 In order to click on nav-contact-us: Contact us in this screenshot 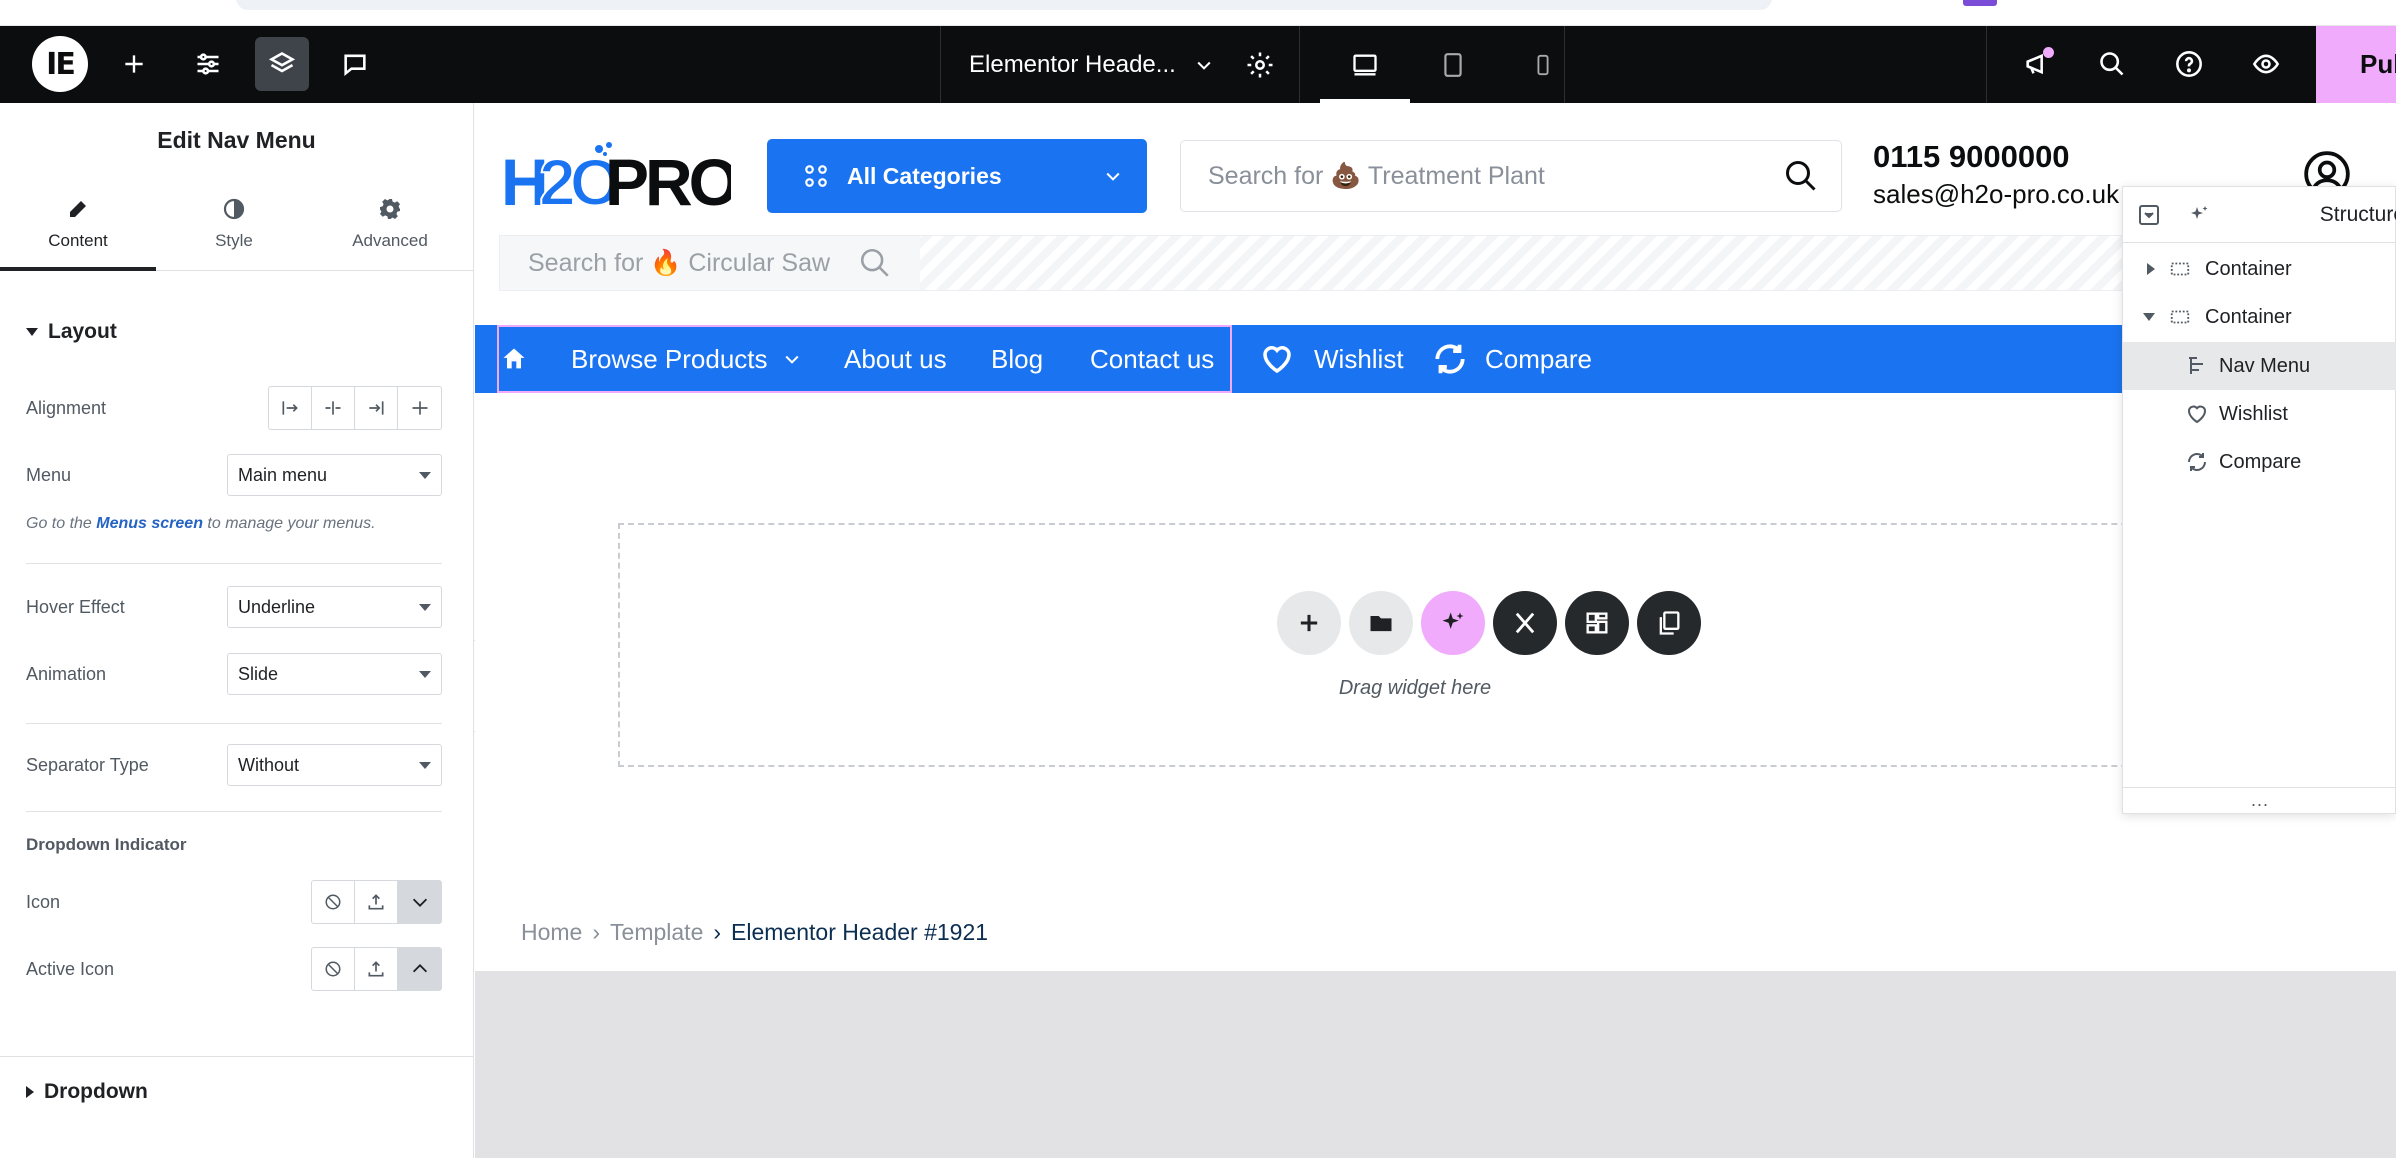, I will do `click(1152, 359)`.